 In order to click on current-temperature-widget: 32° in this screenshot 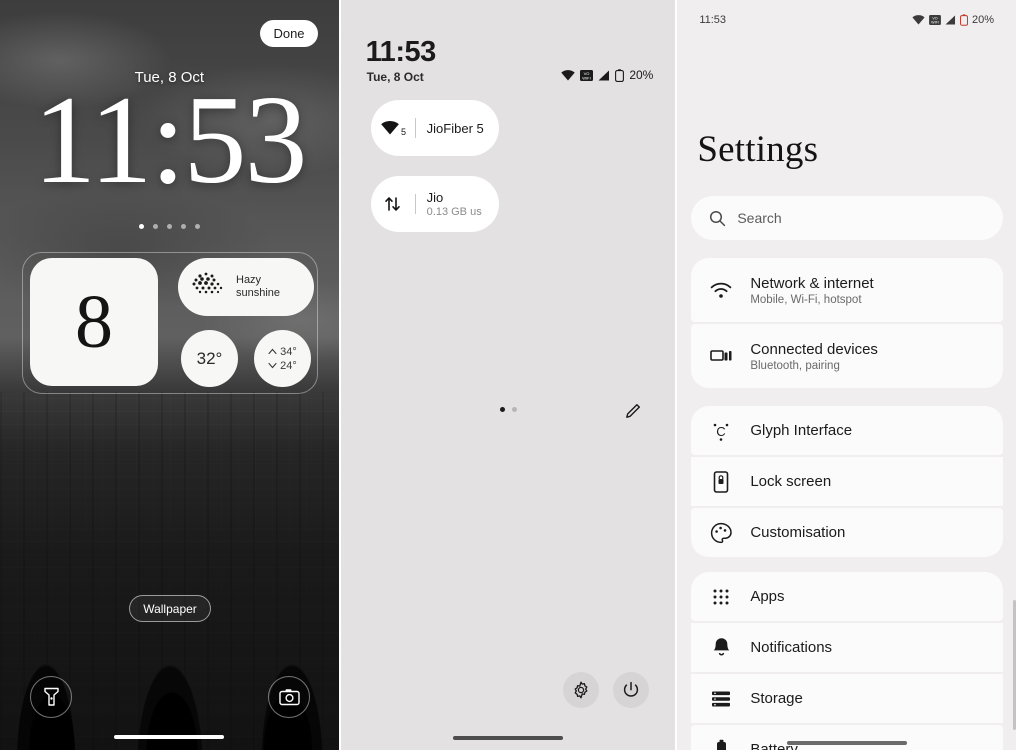, I will do `click(209, 358)`.